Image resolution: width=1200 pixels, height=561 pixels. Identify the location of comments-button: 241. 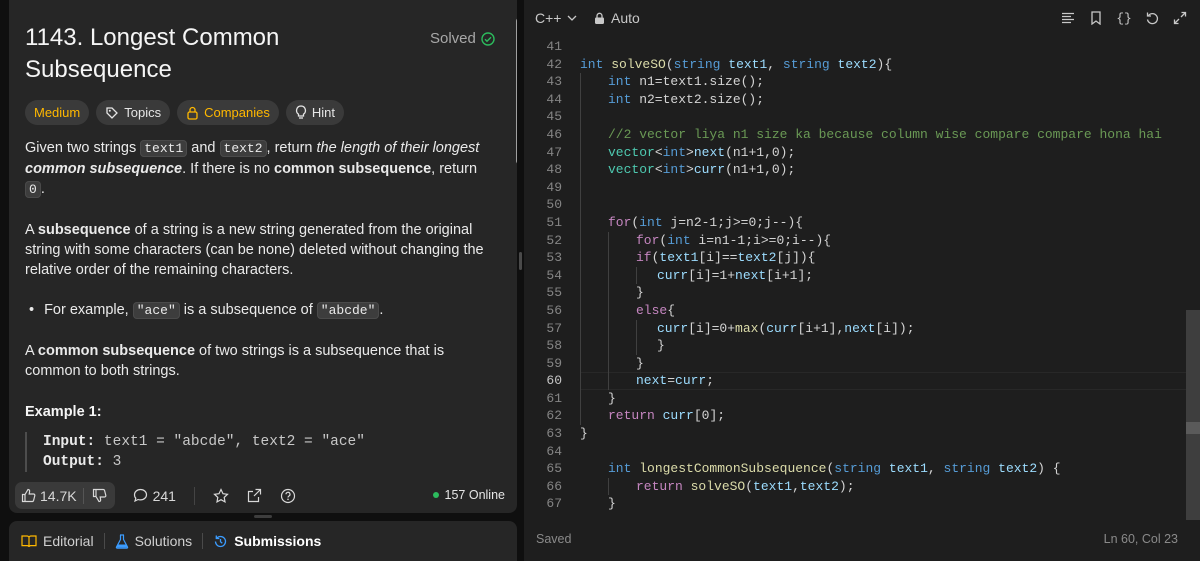
(154, 496).